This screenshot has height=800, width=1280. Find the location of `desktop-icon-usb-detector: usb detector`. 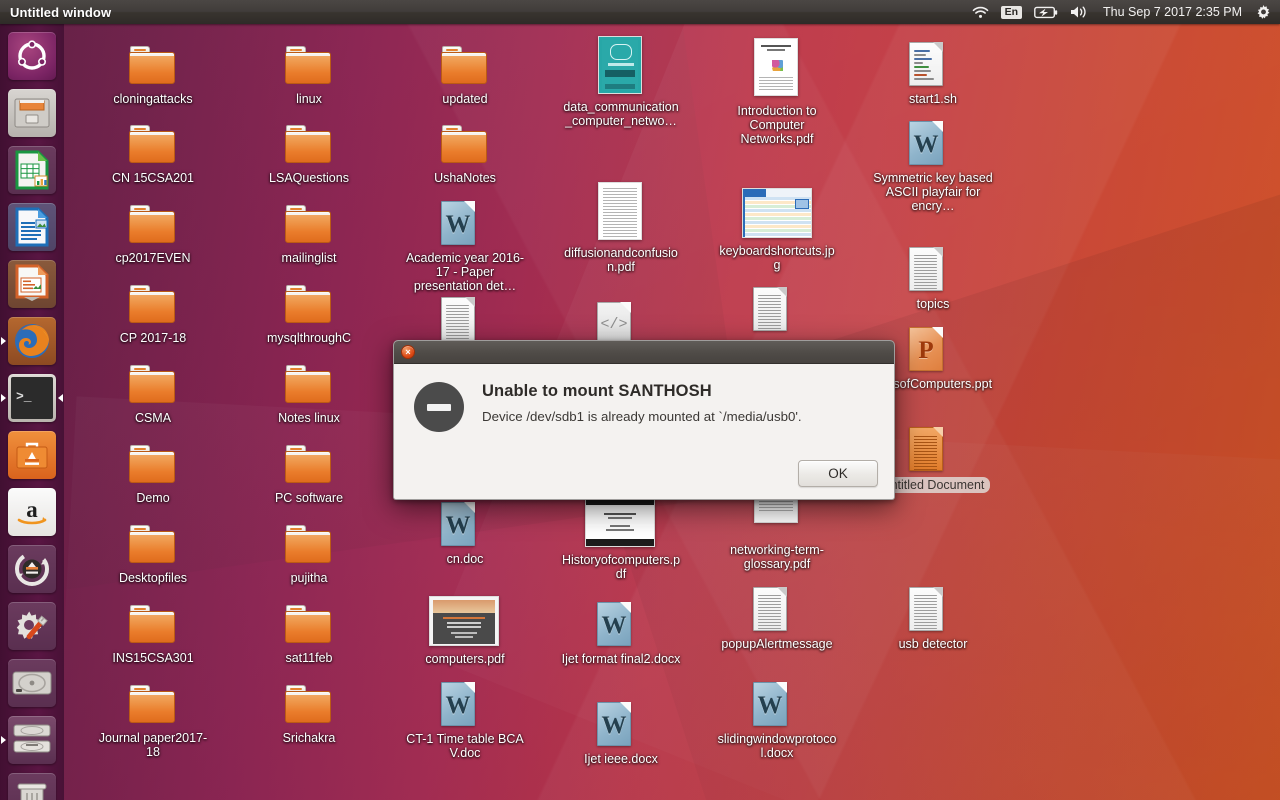

desktop-icon-usb-detector: usb detector is located at coordinates (933, 618).